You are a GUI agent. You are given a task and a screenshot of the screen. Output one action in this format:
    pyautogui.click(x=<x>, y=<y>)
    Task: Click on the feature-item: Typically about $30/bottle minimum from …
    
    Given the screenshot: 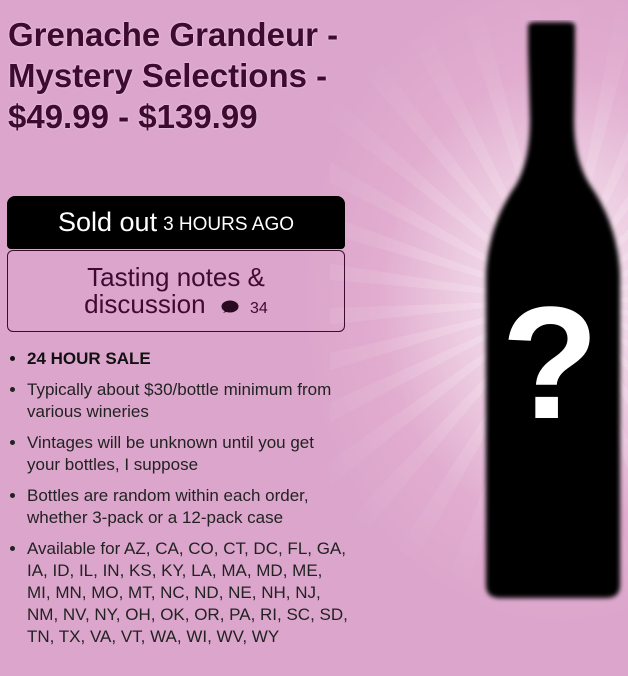 What is the action you would take?
    pyautogui.click(x=187, y=401)
    